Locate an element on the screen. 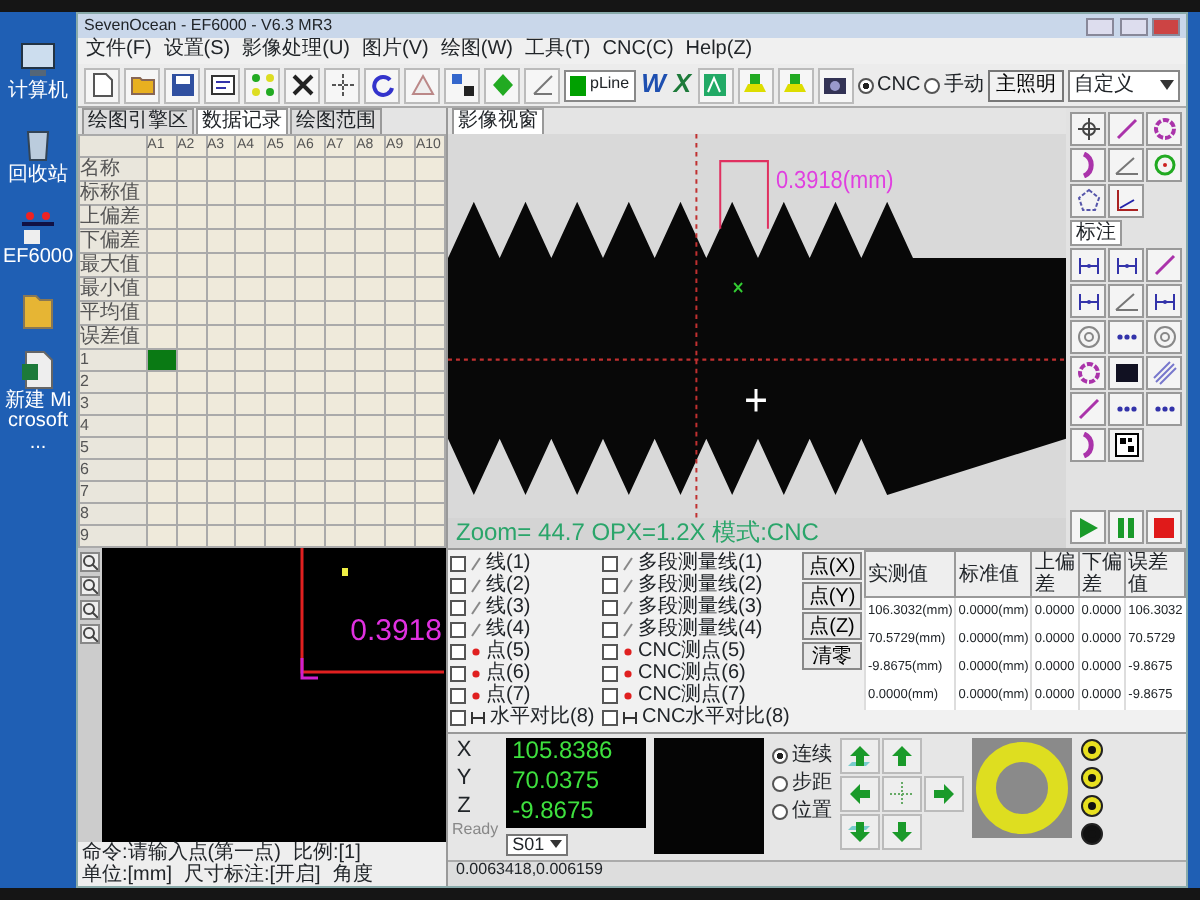 The width and height of the screenshot is (1200, 900). measure-checkbox: CNC水平对比(8) is located at coordinates (700, 717).